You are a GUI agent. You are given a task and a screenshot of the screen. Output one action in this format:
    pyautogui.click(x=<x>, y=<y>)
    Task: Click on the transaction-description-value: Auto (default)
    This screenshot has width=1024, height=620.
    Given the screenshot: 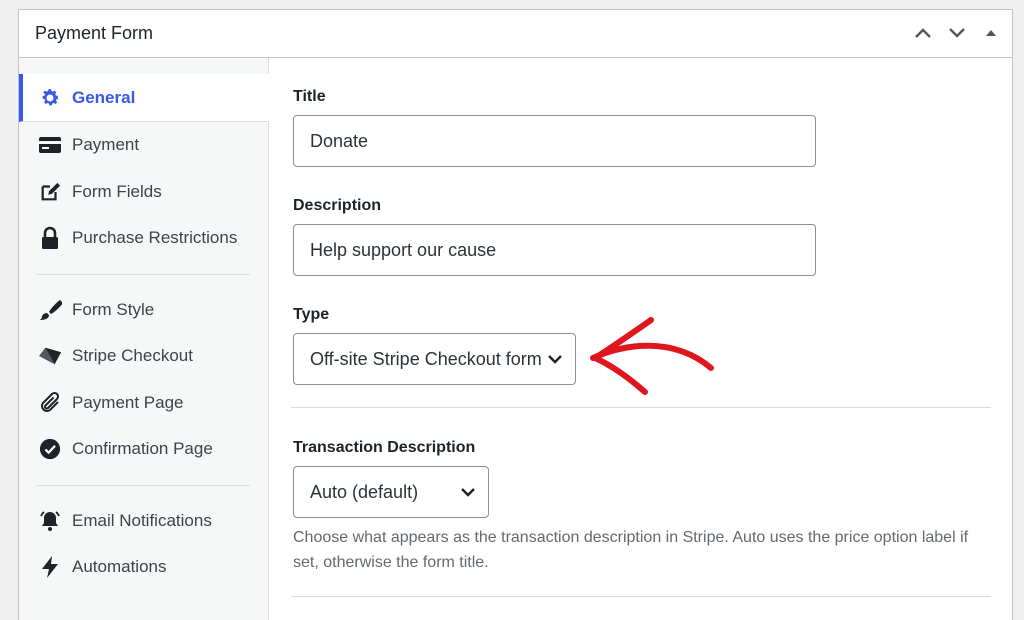 What is the action you would take?
    pyautogui.click(x=364, y=491)
    